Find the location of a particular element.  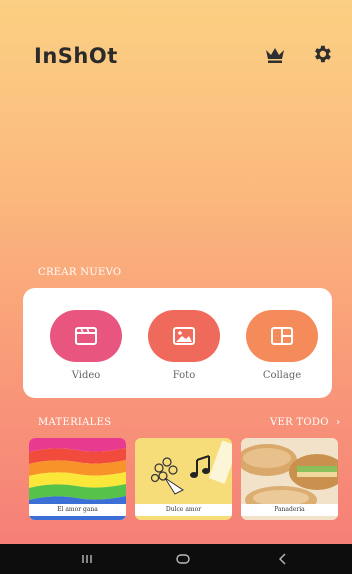

see-all-label: VER TODO is located at coordinates (299, 422).